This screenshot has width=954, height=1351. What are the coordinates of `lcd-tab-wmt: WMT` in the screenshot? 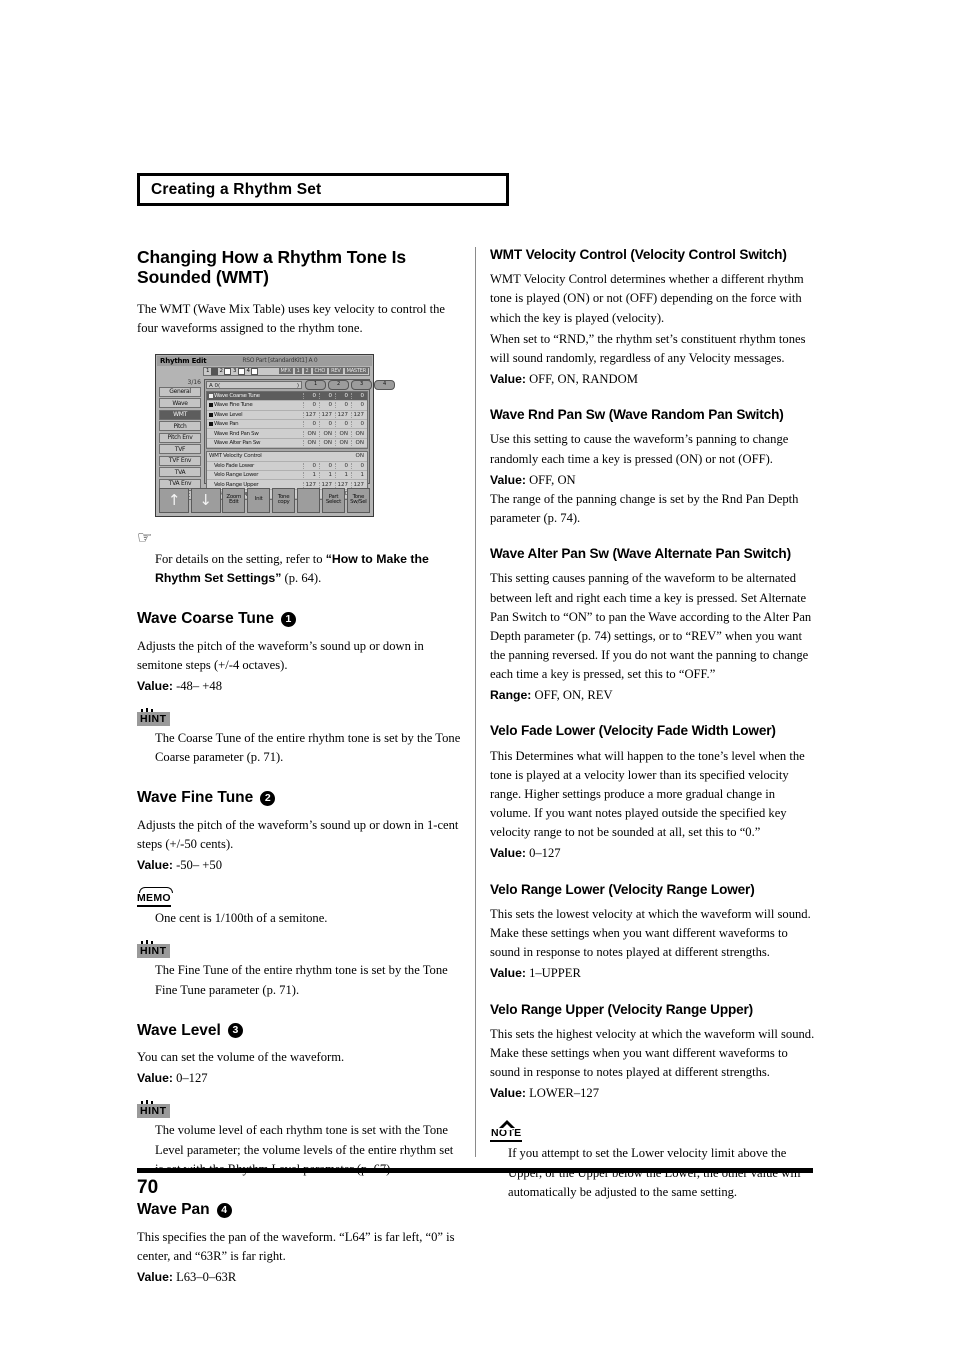 It's located at (180, 414).